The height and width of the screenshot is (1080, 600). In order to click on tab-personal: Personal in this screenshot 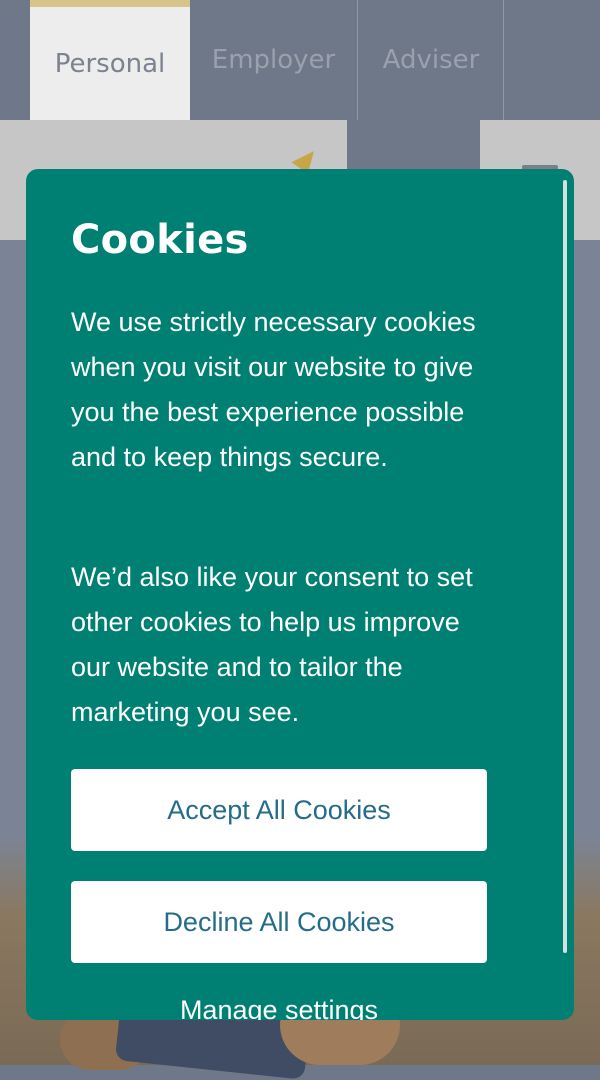, I will do `click(110, 60)`.